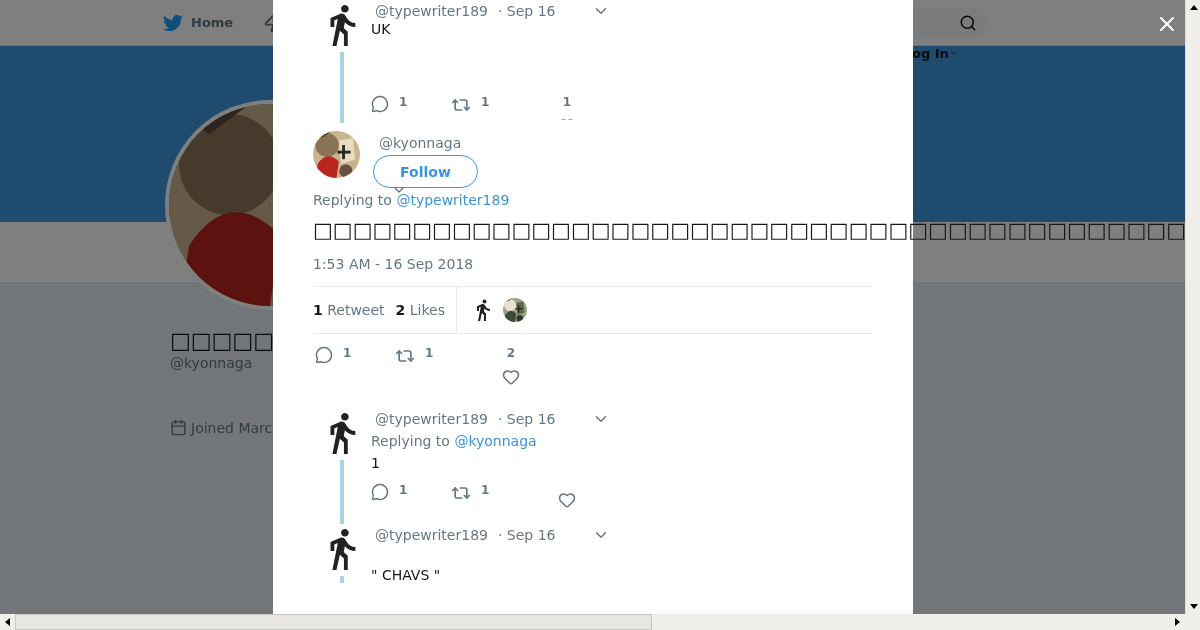  What do you see at coordinates (495, 441) in the screenshot?
I see `mention-link: @kyonnaga` at bounding box center [495, 441].